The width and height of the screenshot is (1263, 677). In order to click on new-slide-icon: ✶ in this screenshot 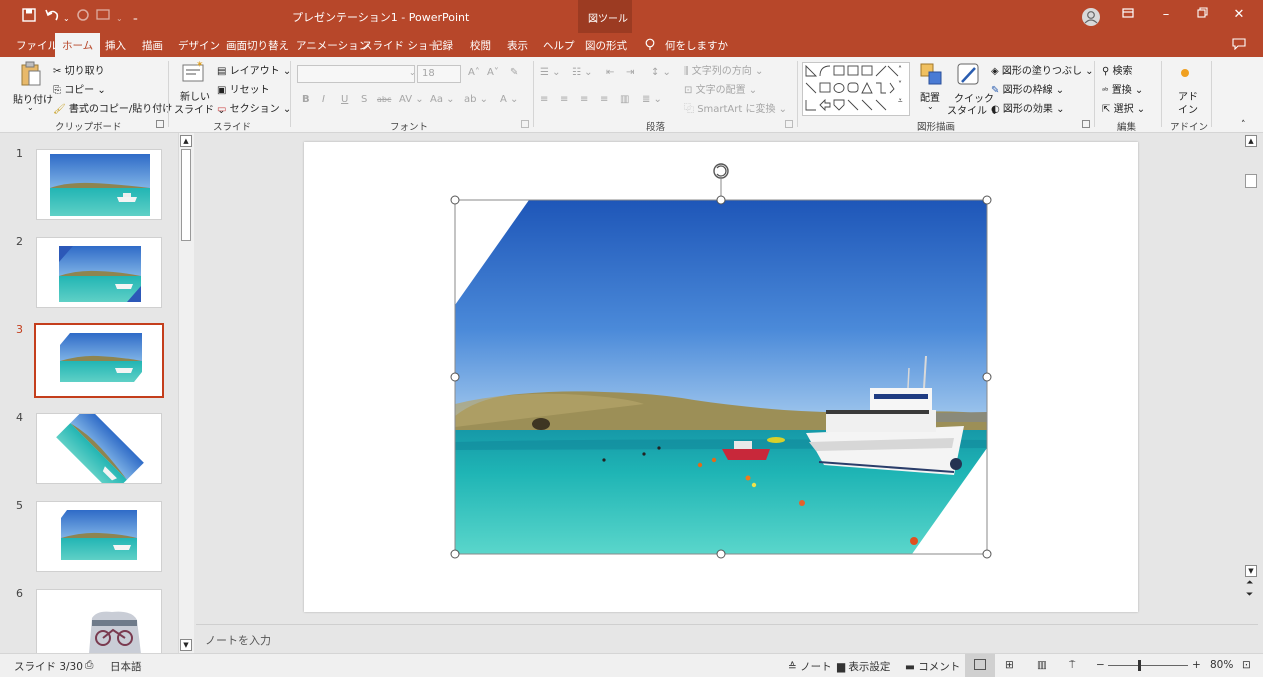, I will do `click(194, 73)`.